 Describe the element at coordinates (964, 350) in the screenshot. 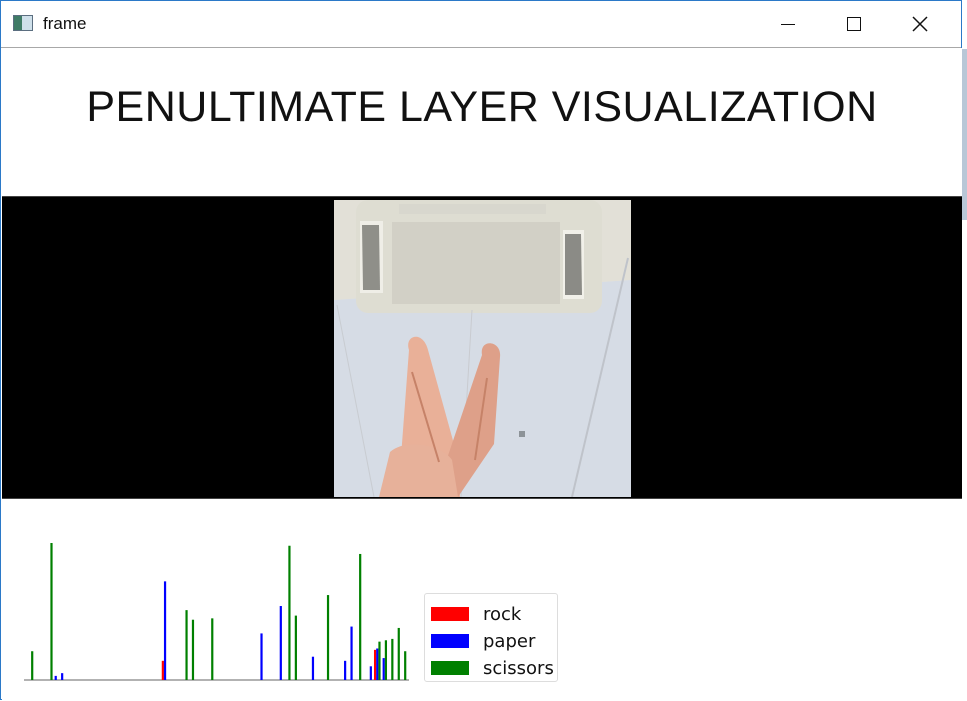

I see `background-window-edge` at that location.